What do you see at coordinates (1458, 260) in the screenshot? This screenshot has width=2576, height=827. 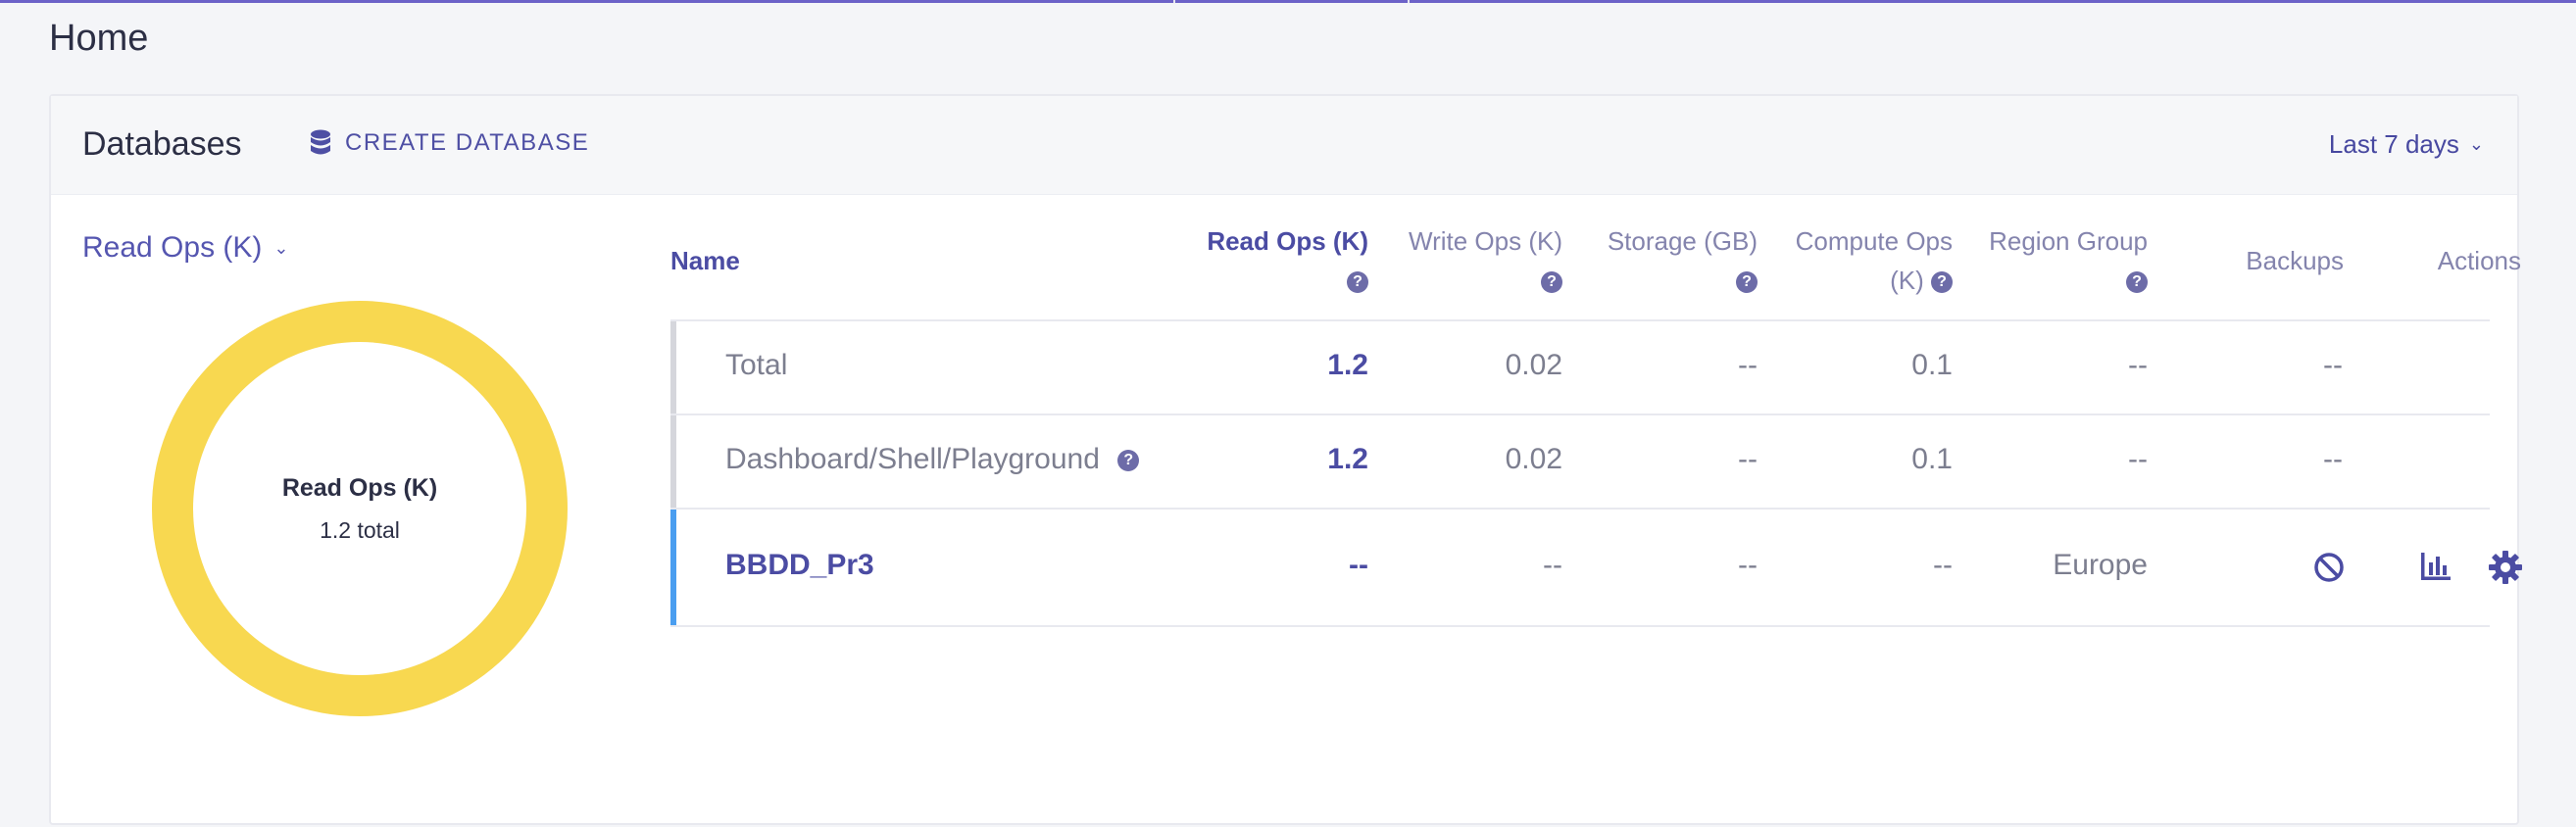 I see `column-header-write-ops: Write Ops (K) ?` at bounding box center [1458, 260].